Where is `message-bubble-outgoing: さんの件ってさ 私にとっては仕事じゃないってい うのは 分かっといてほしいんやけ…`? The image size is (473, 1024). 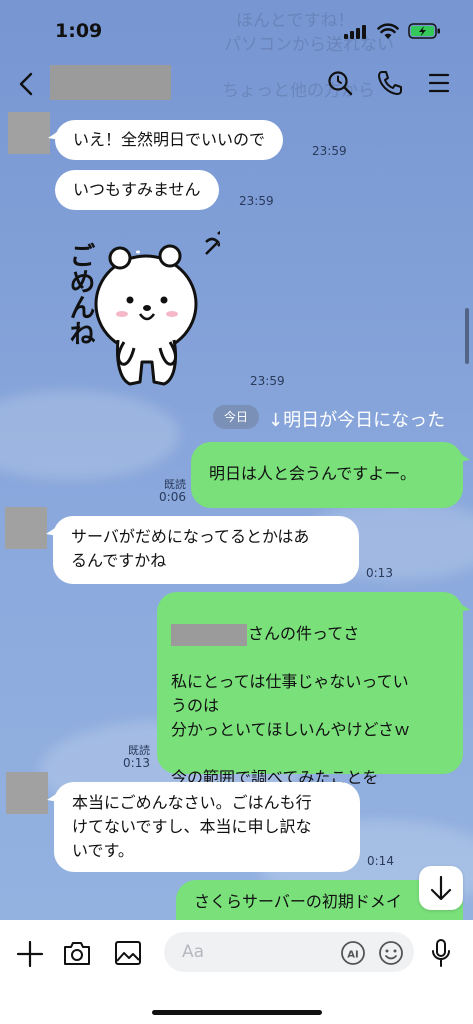 message-bubble-outgoing: さんの件ってさ 私にとっては仕事じゃないってい うのは 分かっといてほしいんやけ… is located at coordinates (313, 701).